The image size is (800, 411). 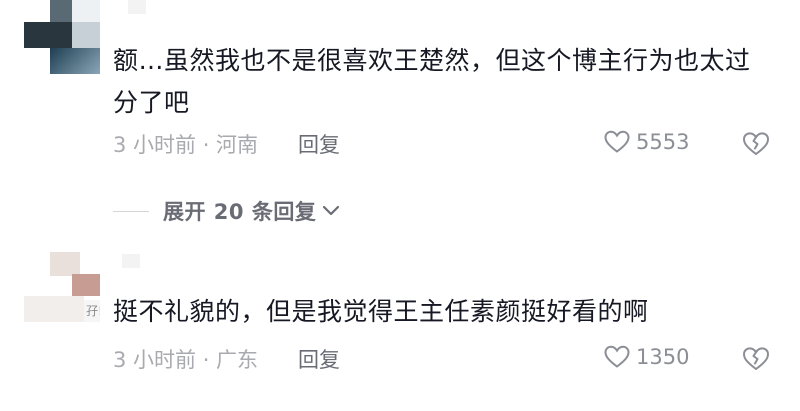 What do you see at coordinates (186, 360) in the screenshot?
I see `comment-time-location: 3 小时前 · 广东` at bounding box center [186, 360].